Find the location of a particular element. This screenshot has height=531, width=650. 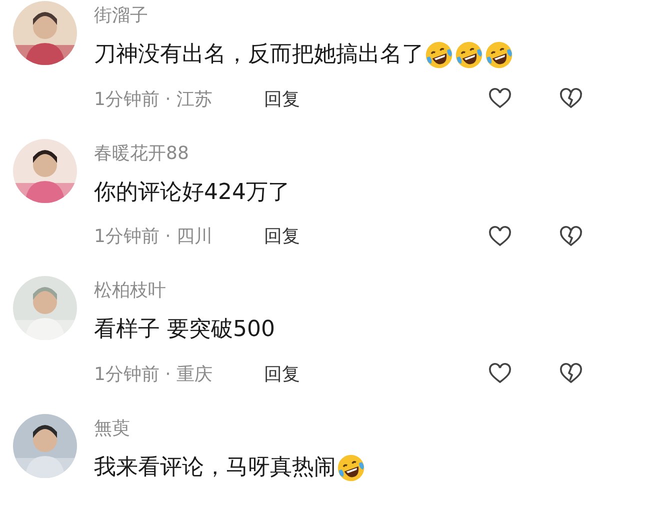

username: 春暖花开88 is located at coordinates (142, 154).